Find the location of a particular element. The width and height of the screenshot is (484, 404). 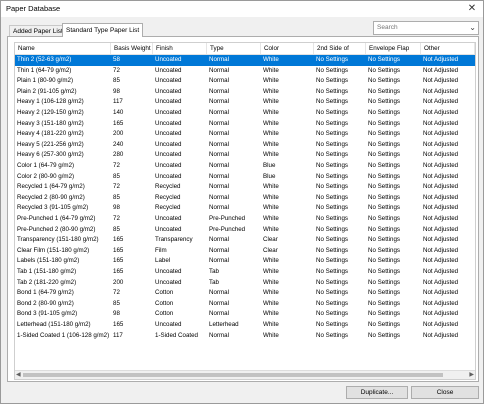

table-cell: Recycled 3 (91-105 g/m2) is located at coordinates (53, 208).